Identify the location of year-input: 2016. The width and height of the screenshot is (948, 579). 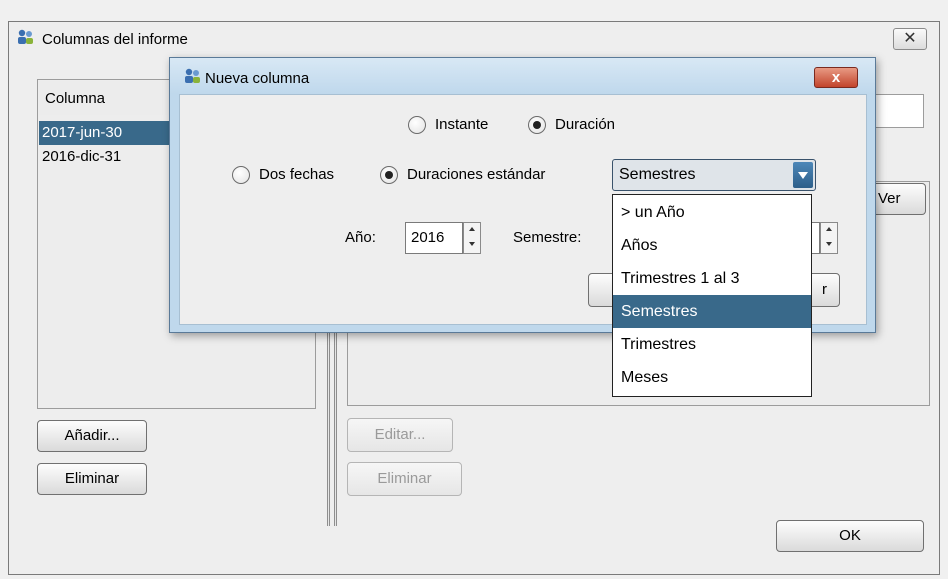
(434, 238).